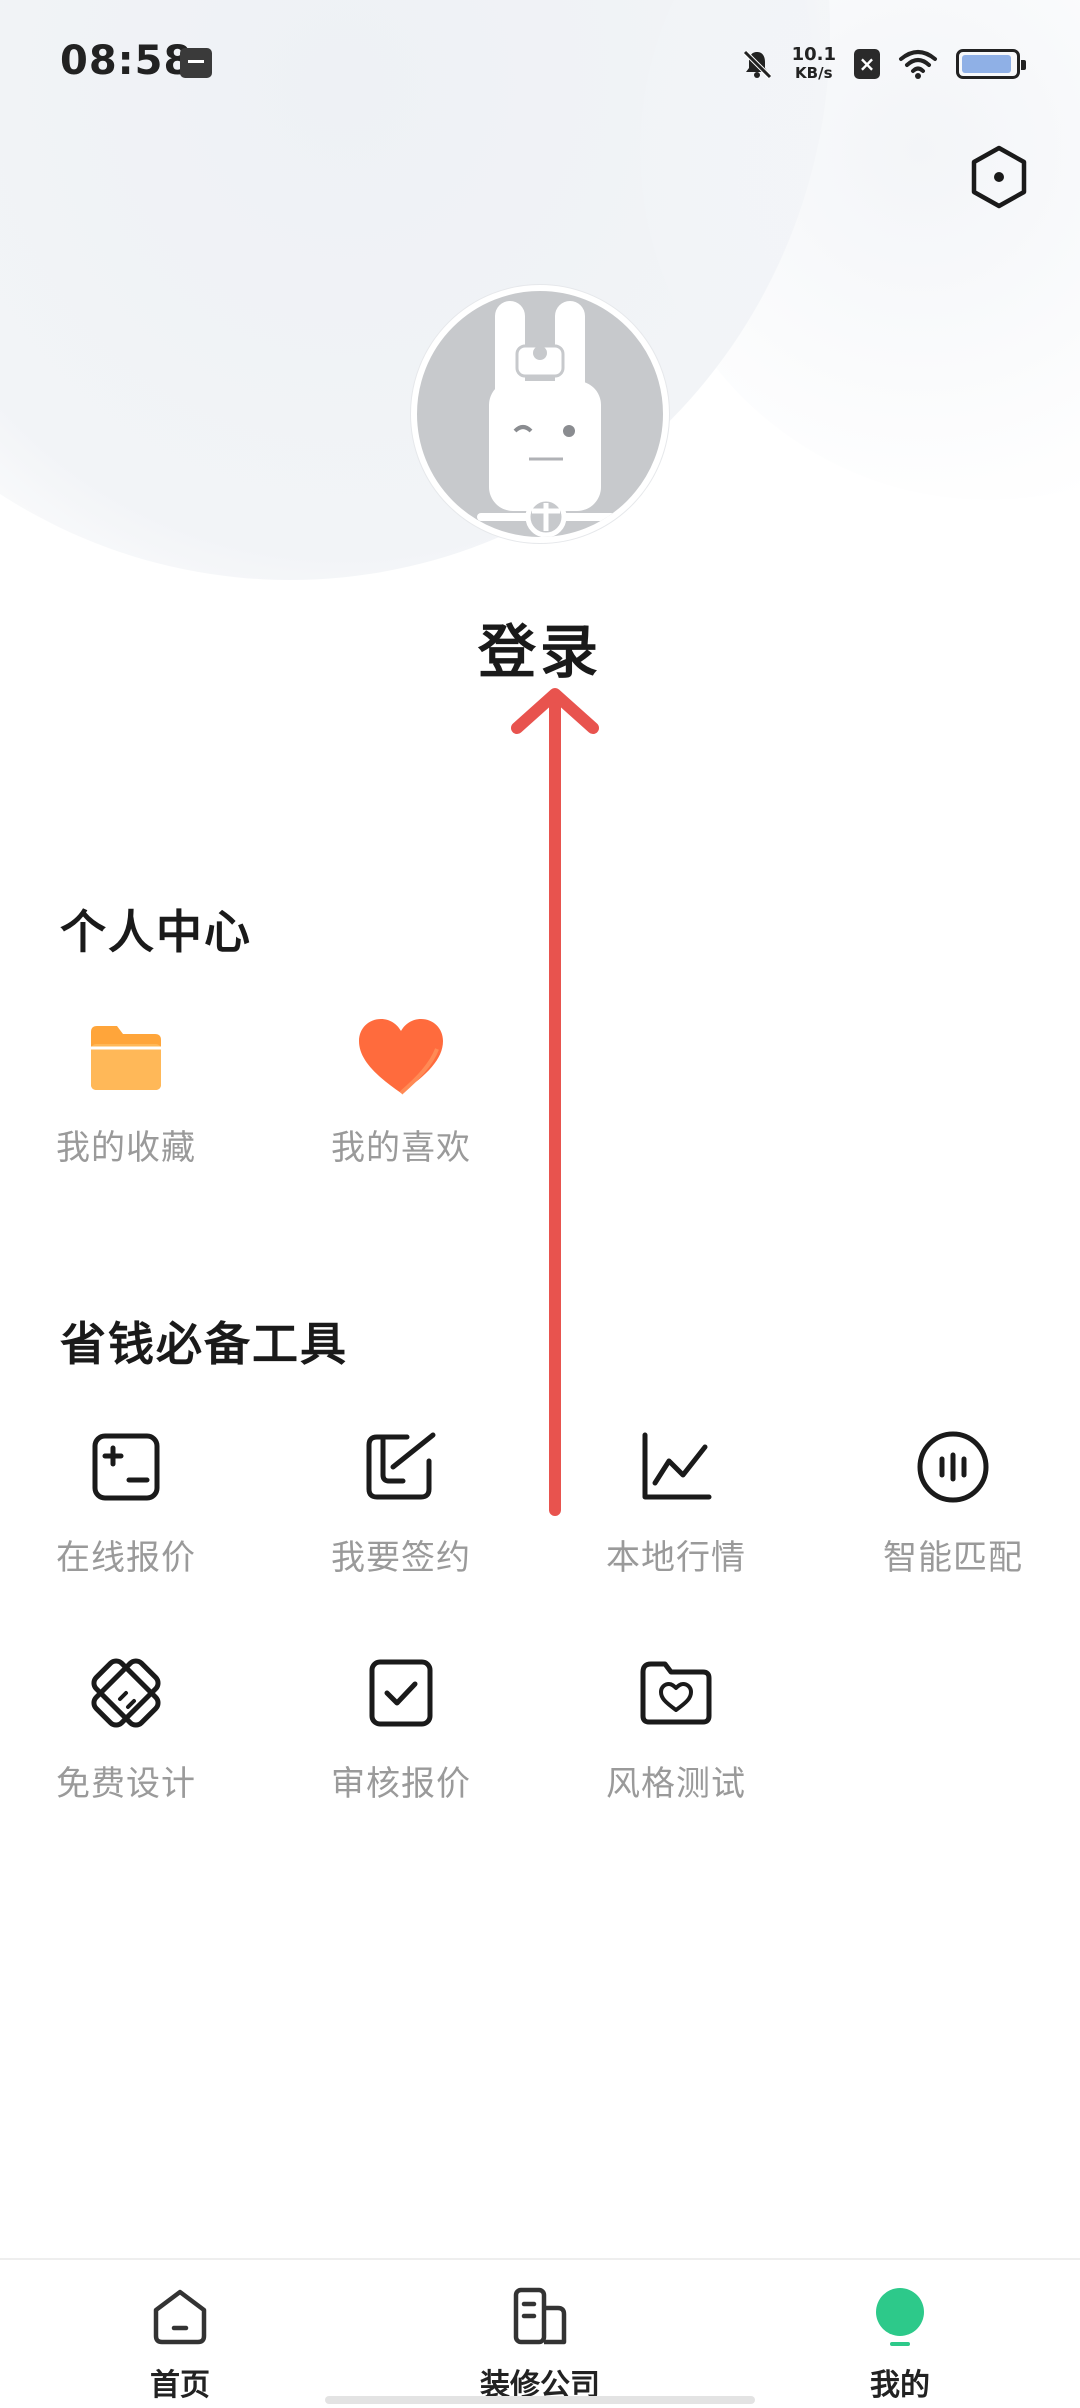 The image size is (1080, 2408). Describe the element at coordinates (757, 64) in the screenshot. I see `bell-muted-icon` at that location.